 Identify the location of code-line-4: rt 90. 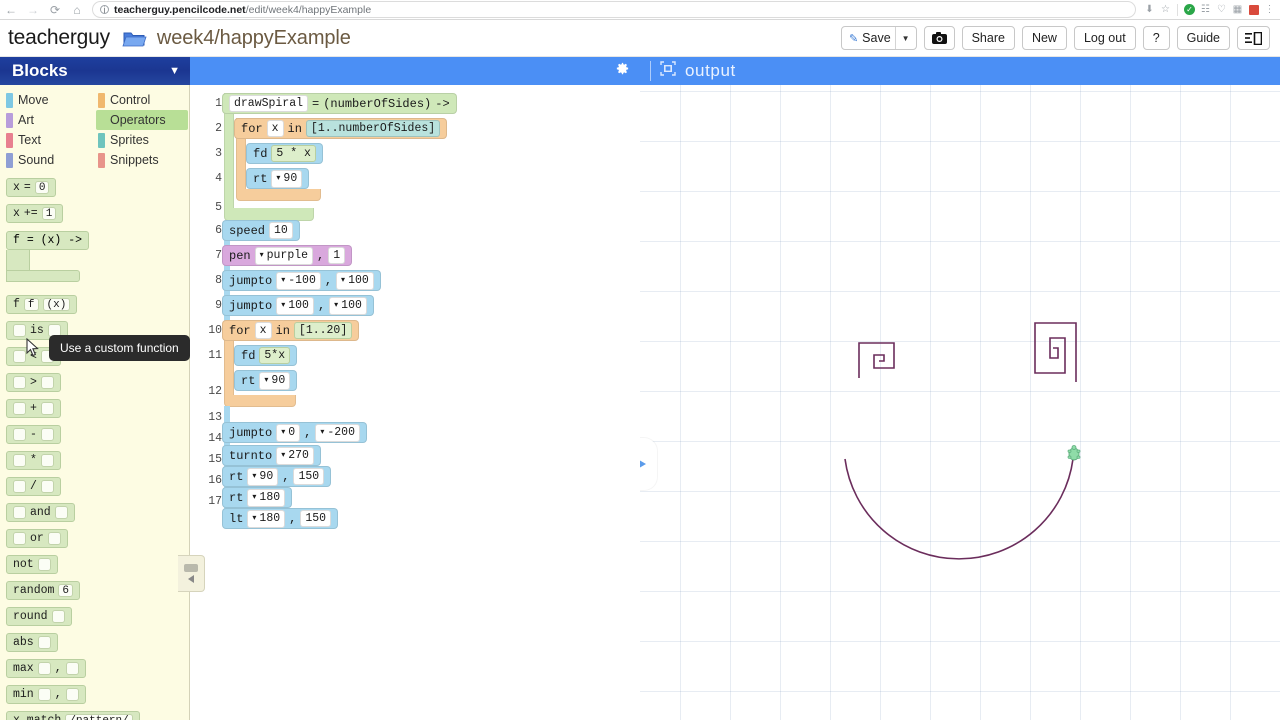
(443, 178).